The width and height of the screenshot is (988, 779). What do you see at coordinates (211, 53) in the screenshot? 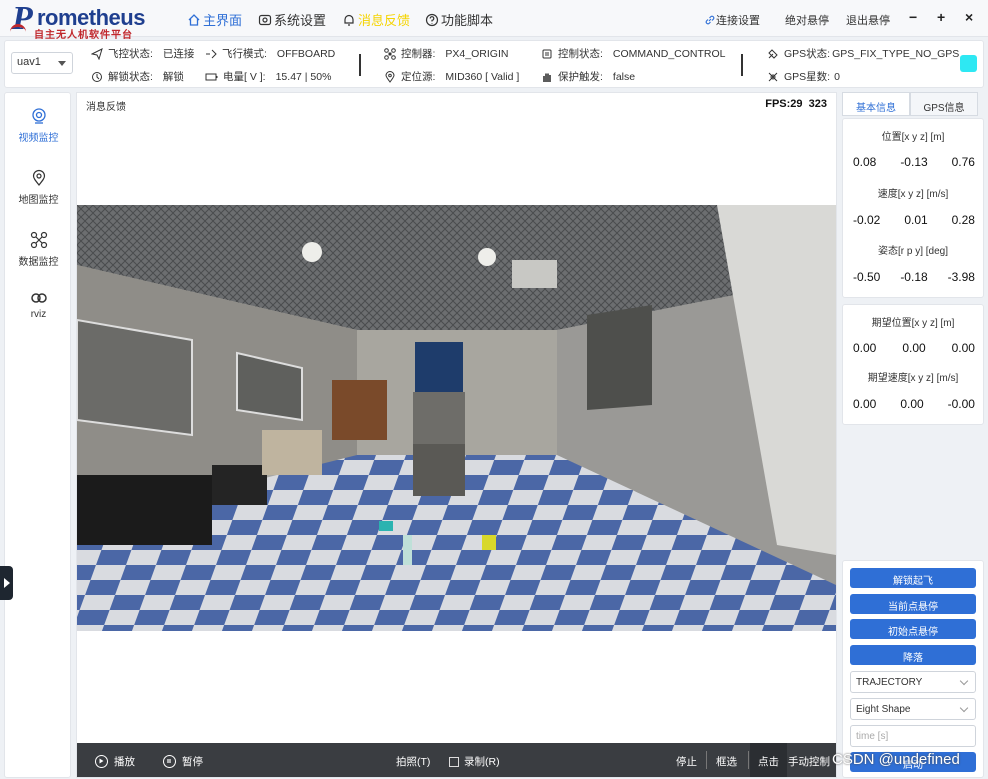
I see `mode-icon` at bounding box center [211, 53].